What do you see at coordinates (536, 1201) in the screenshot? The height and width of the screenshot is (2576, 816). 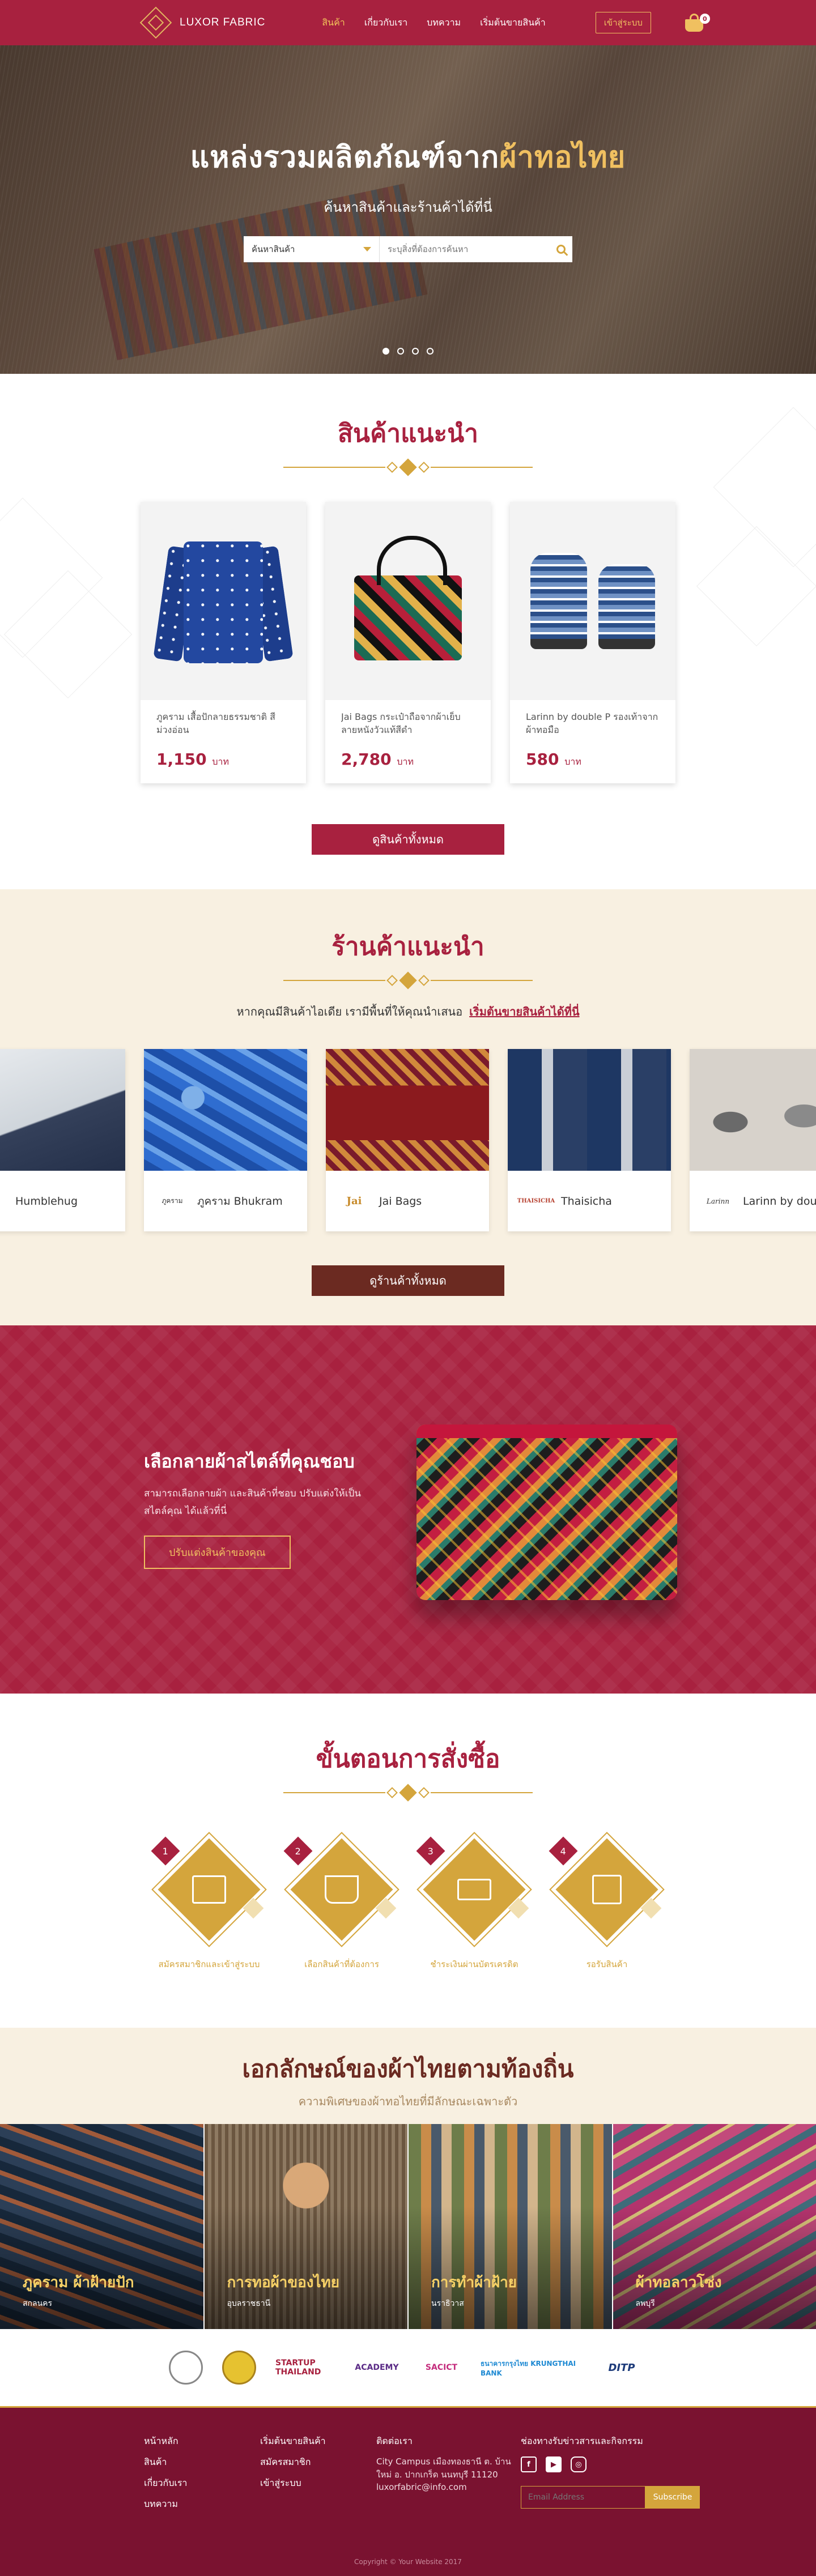 I see `shop-logo: THAISICHA` at bounding box center [536, 1201].